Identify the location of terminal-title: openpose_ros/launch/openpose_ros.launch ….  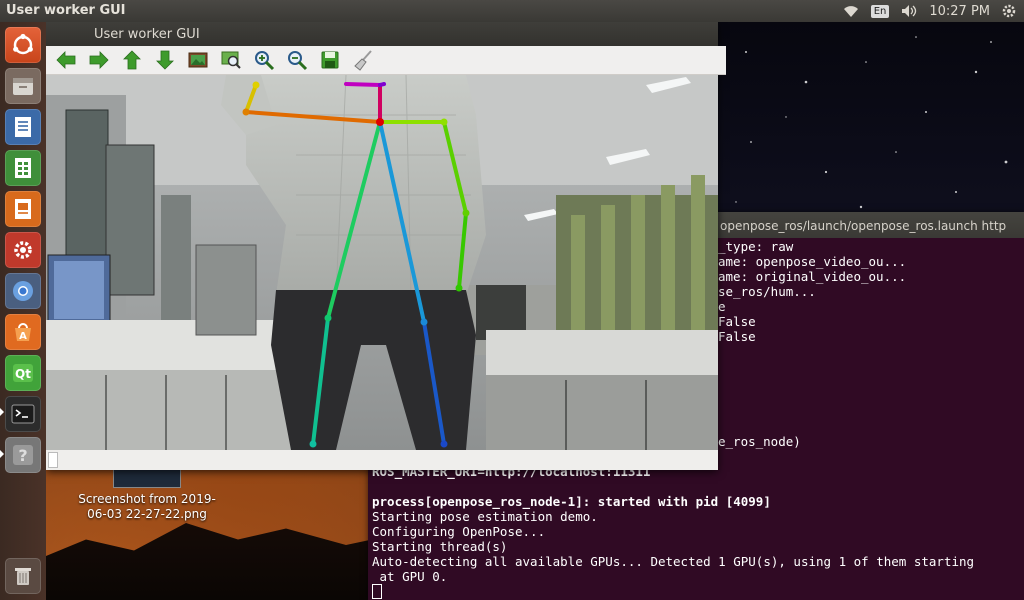
(863, 226).